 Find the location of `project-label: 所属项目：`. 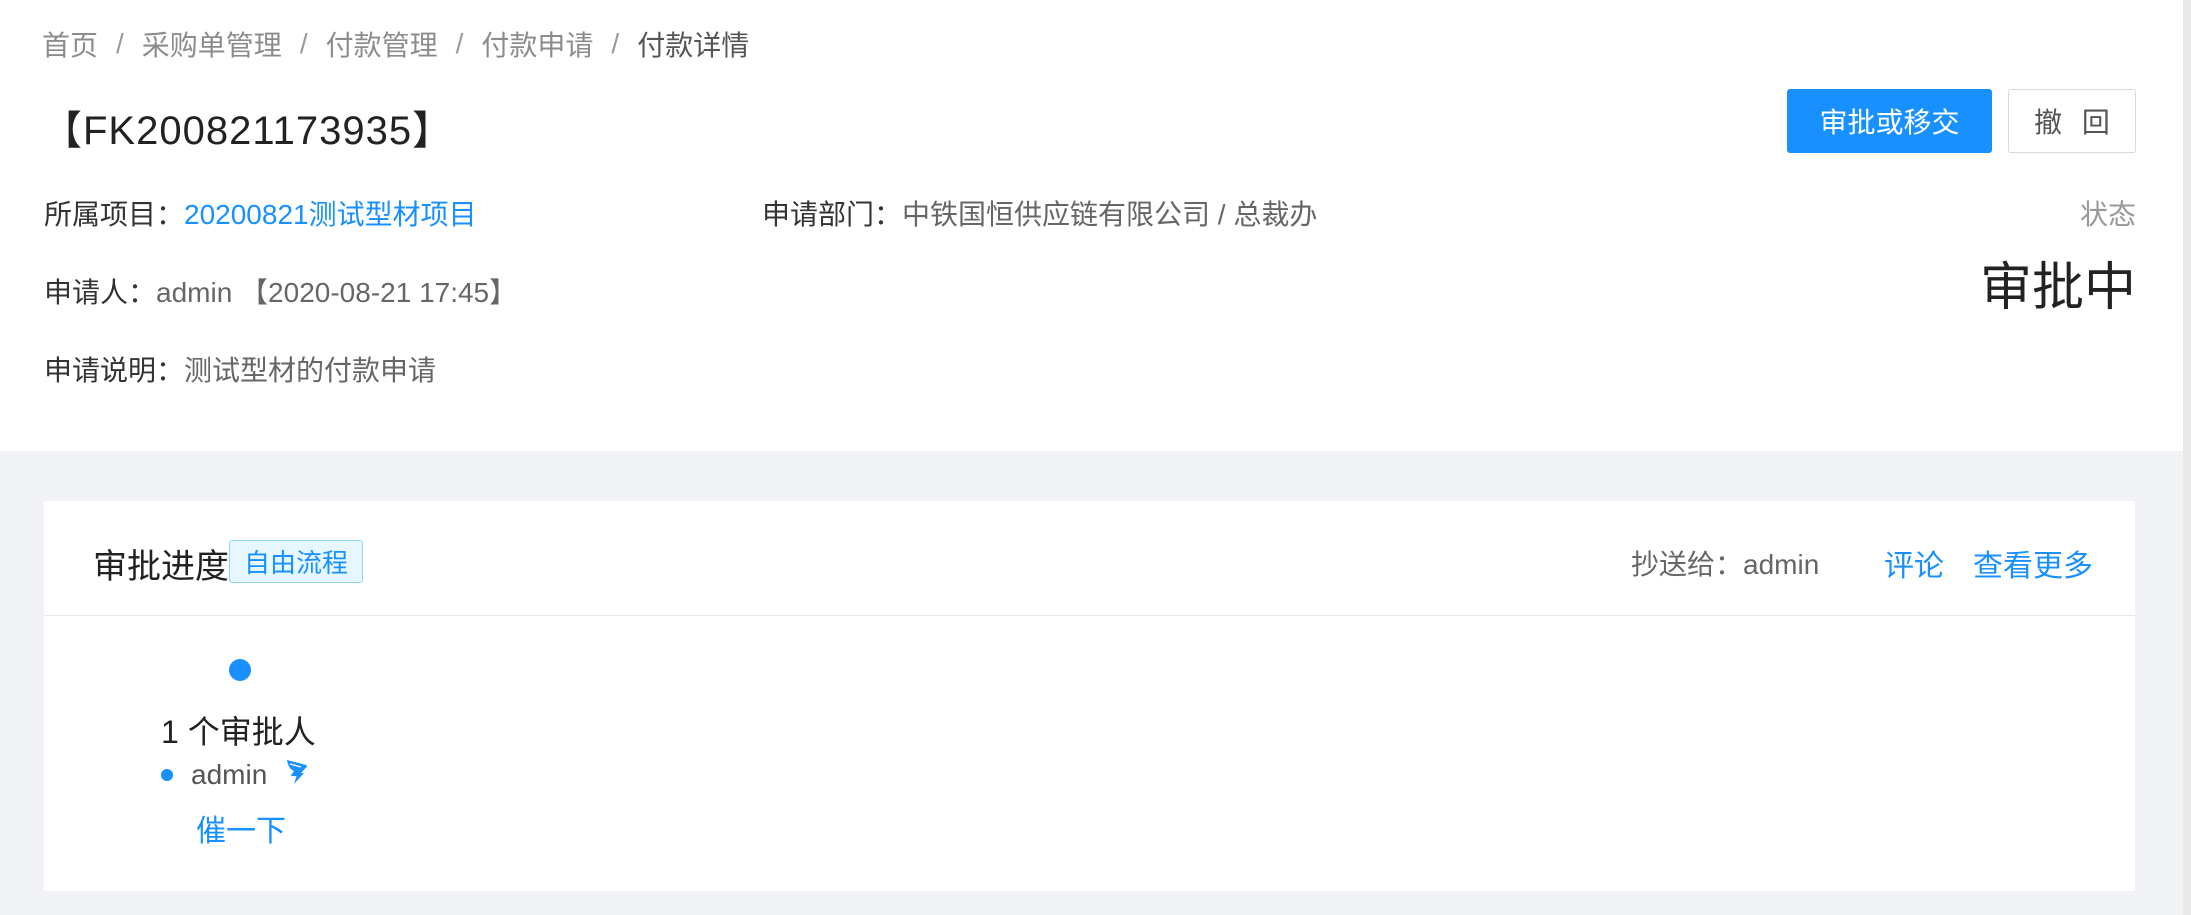

project-label: 所属项目： is located at coordinates (114, 214).